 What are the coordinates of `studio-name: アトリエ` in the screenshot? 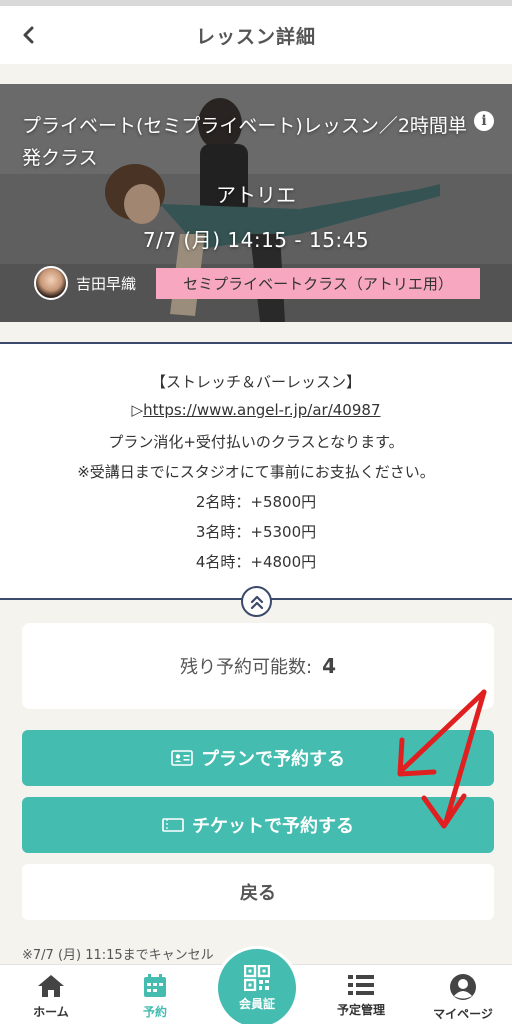 It's located at (256, 195).